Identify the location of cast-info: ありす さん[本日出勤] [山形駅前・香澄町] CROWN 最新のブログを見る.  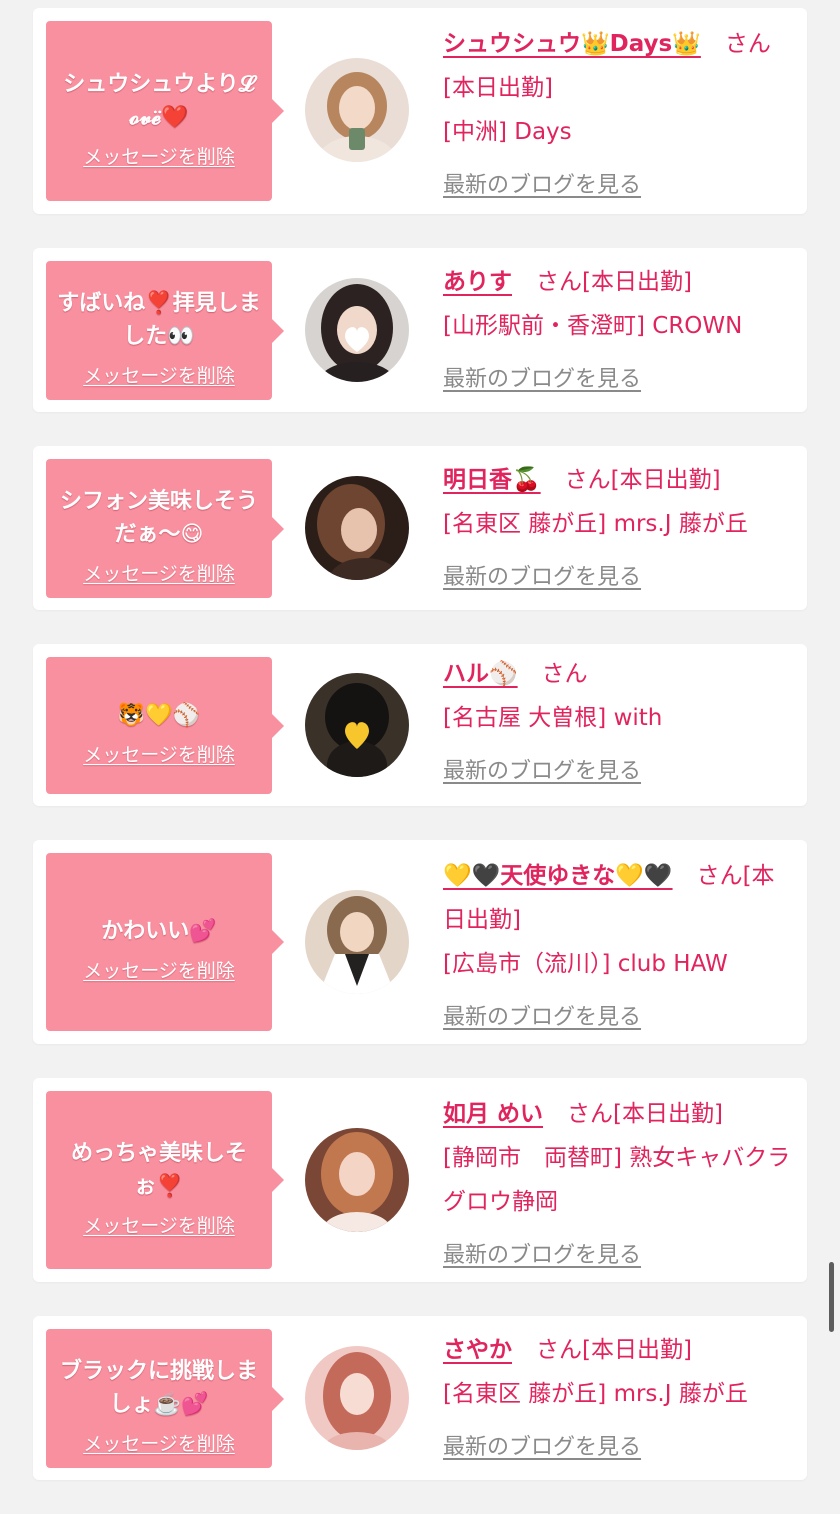
(619, 331).